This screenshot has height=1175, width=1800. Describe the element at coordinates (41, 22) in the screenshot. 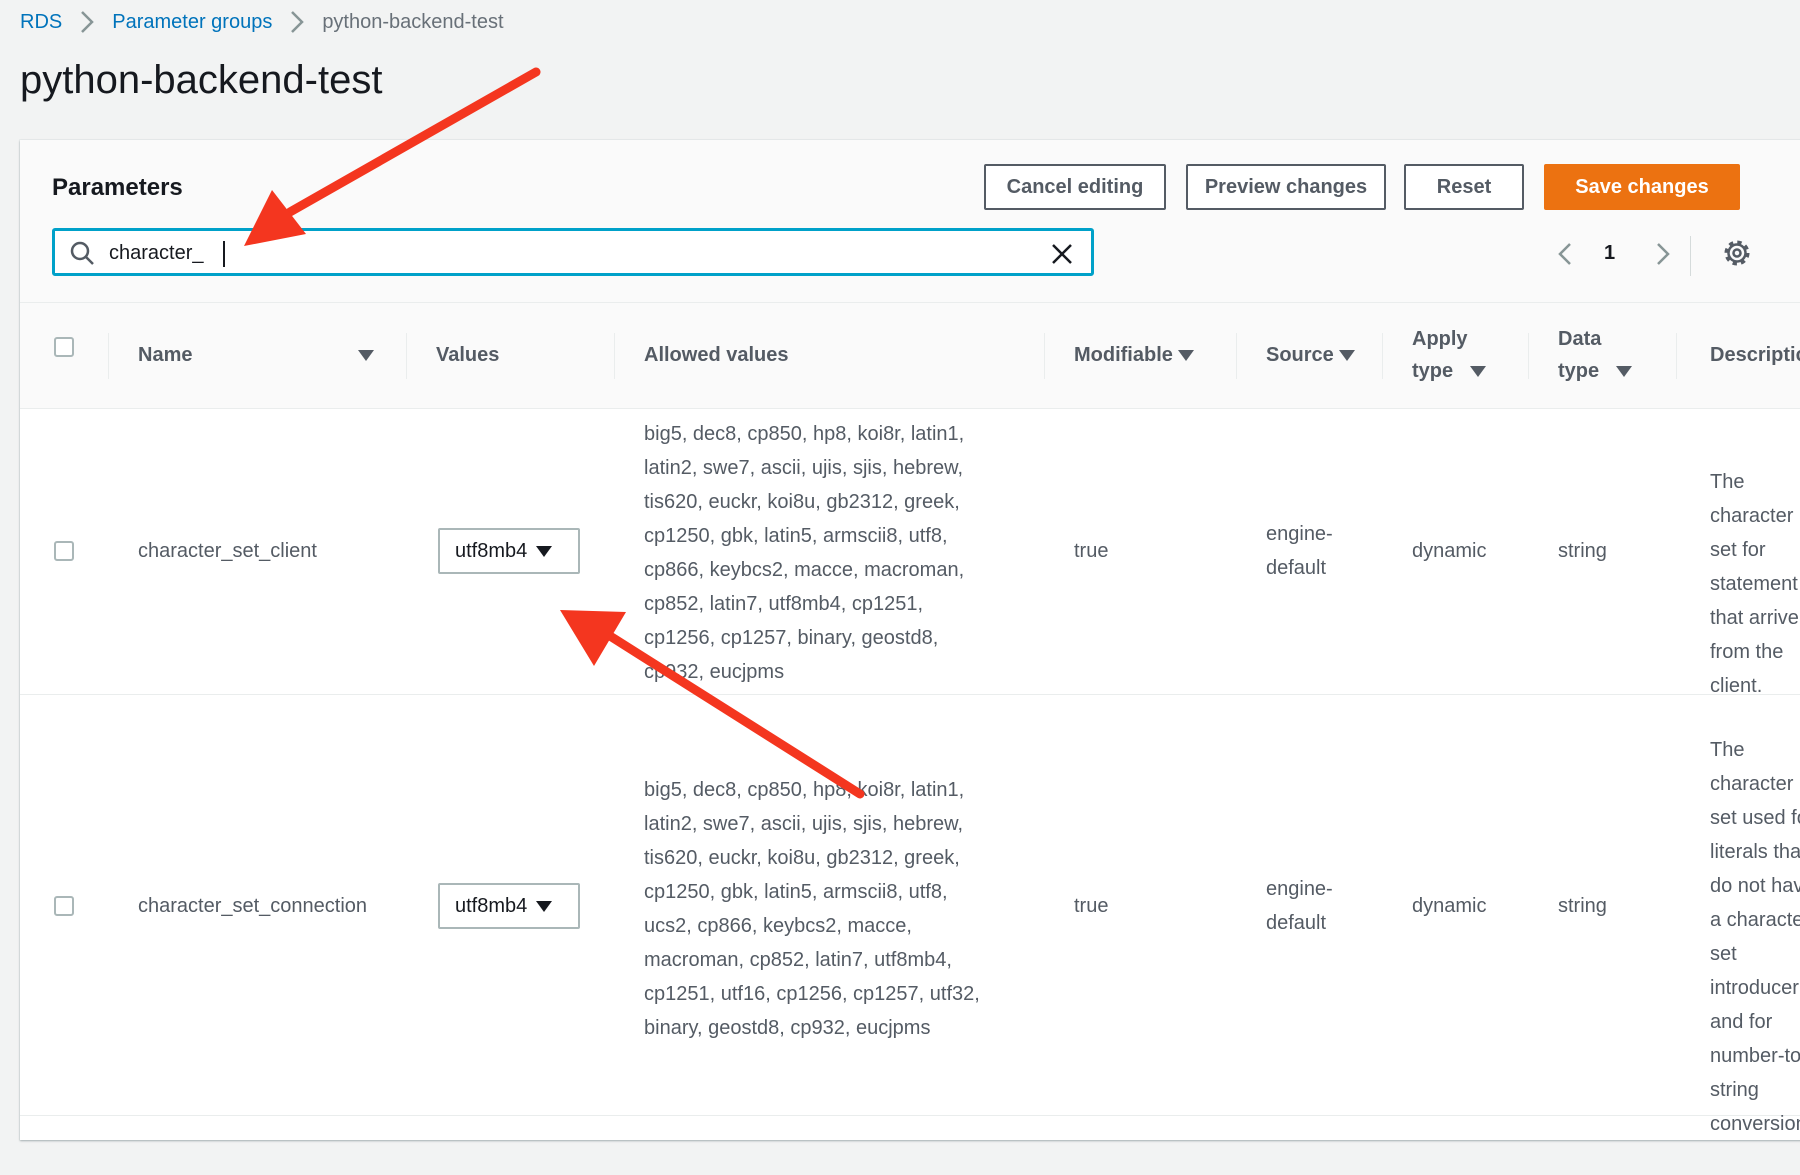

I see `breadcrumb-rds: RDS` at that location.